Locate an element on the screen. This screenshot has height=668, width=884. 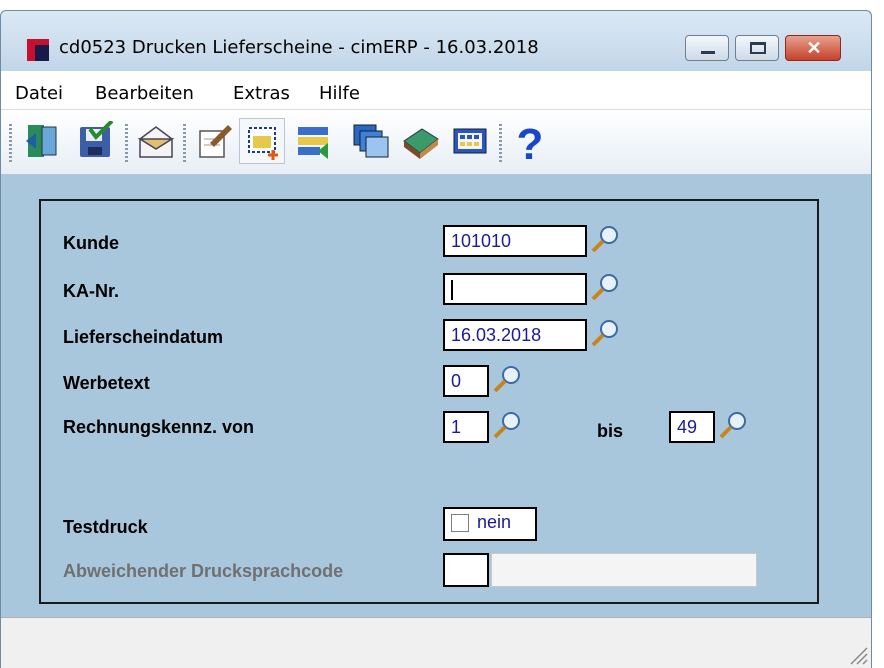
mail-icon is located at coordinates (156, 142).